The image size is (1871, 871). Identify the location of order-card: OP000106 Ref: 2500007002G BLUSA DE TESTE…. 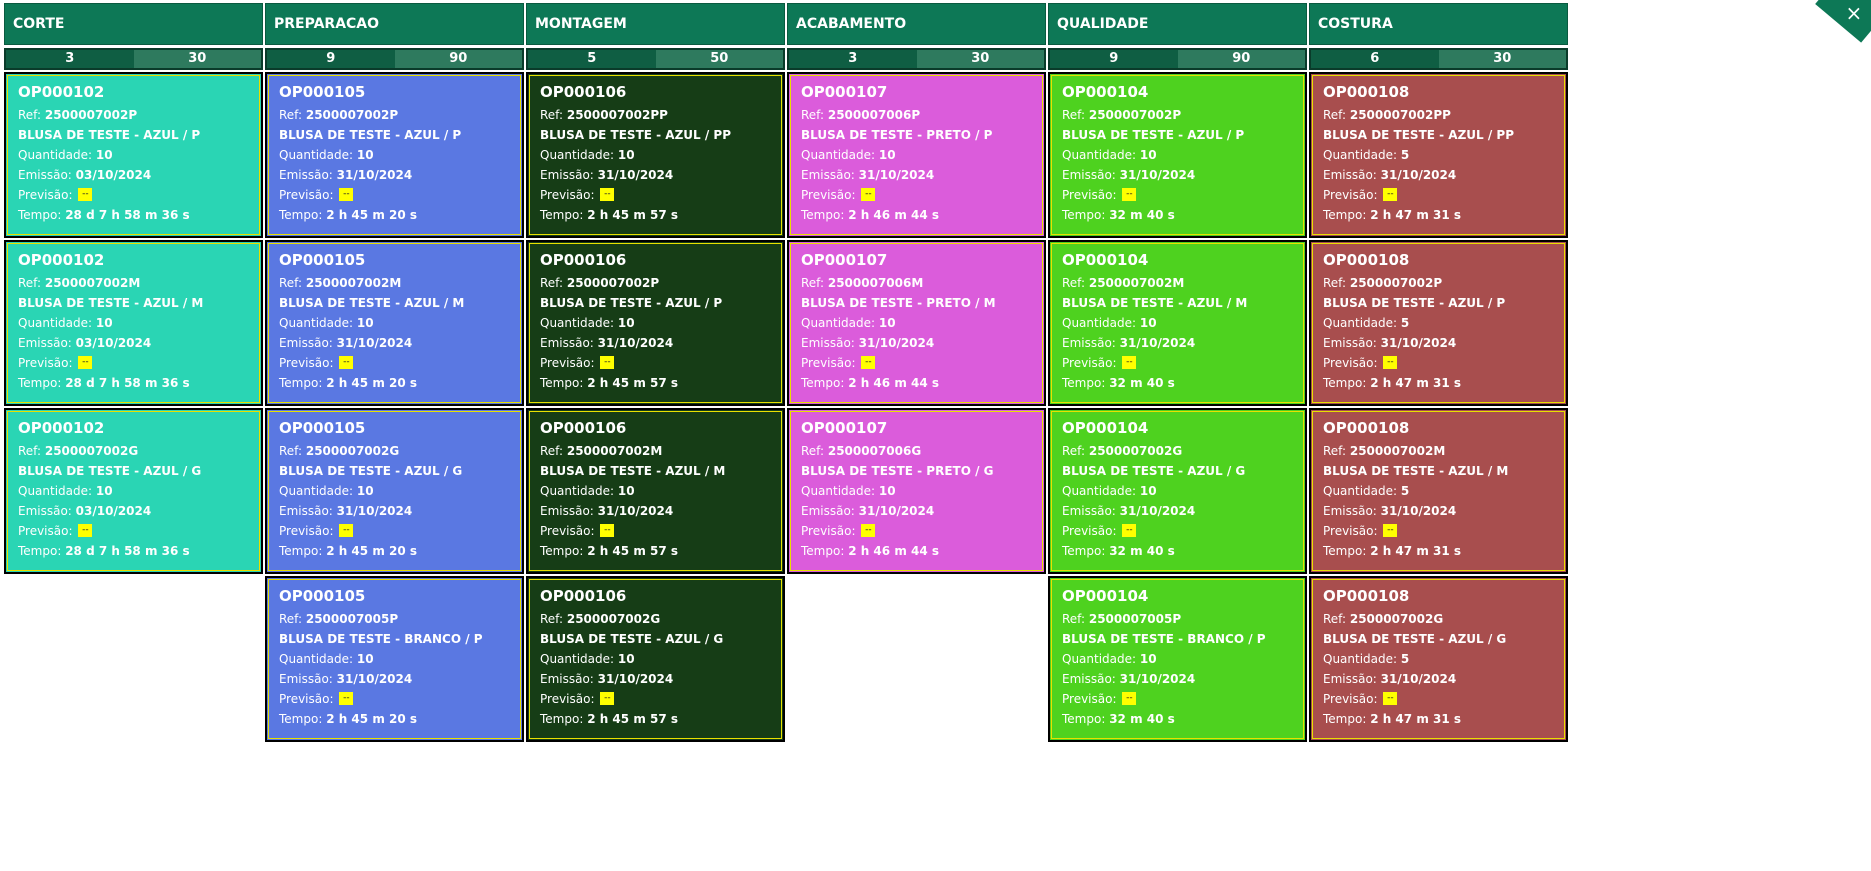
(655, 659).